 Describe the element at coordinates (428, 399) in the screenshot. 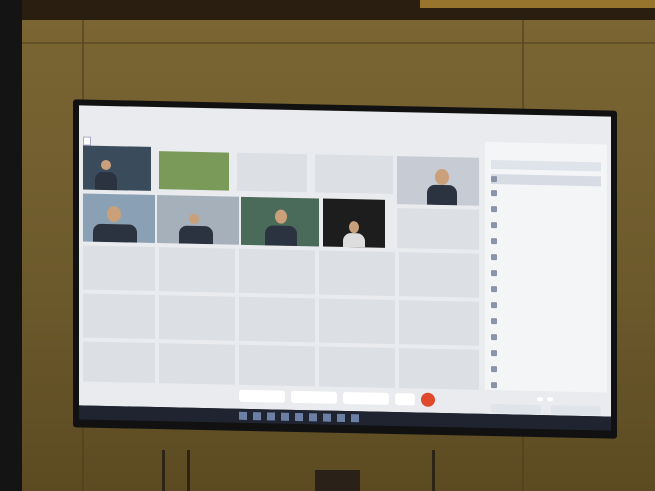

I see `end-call-button` at that location.